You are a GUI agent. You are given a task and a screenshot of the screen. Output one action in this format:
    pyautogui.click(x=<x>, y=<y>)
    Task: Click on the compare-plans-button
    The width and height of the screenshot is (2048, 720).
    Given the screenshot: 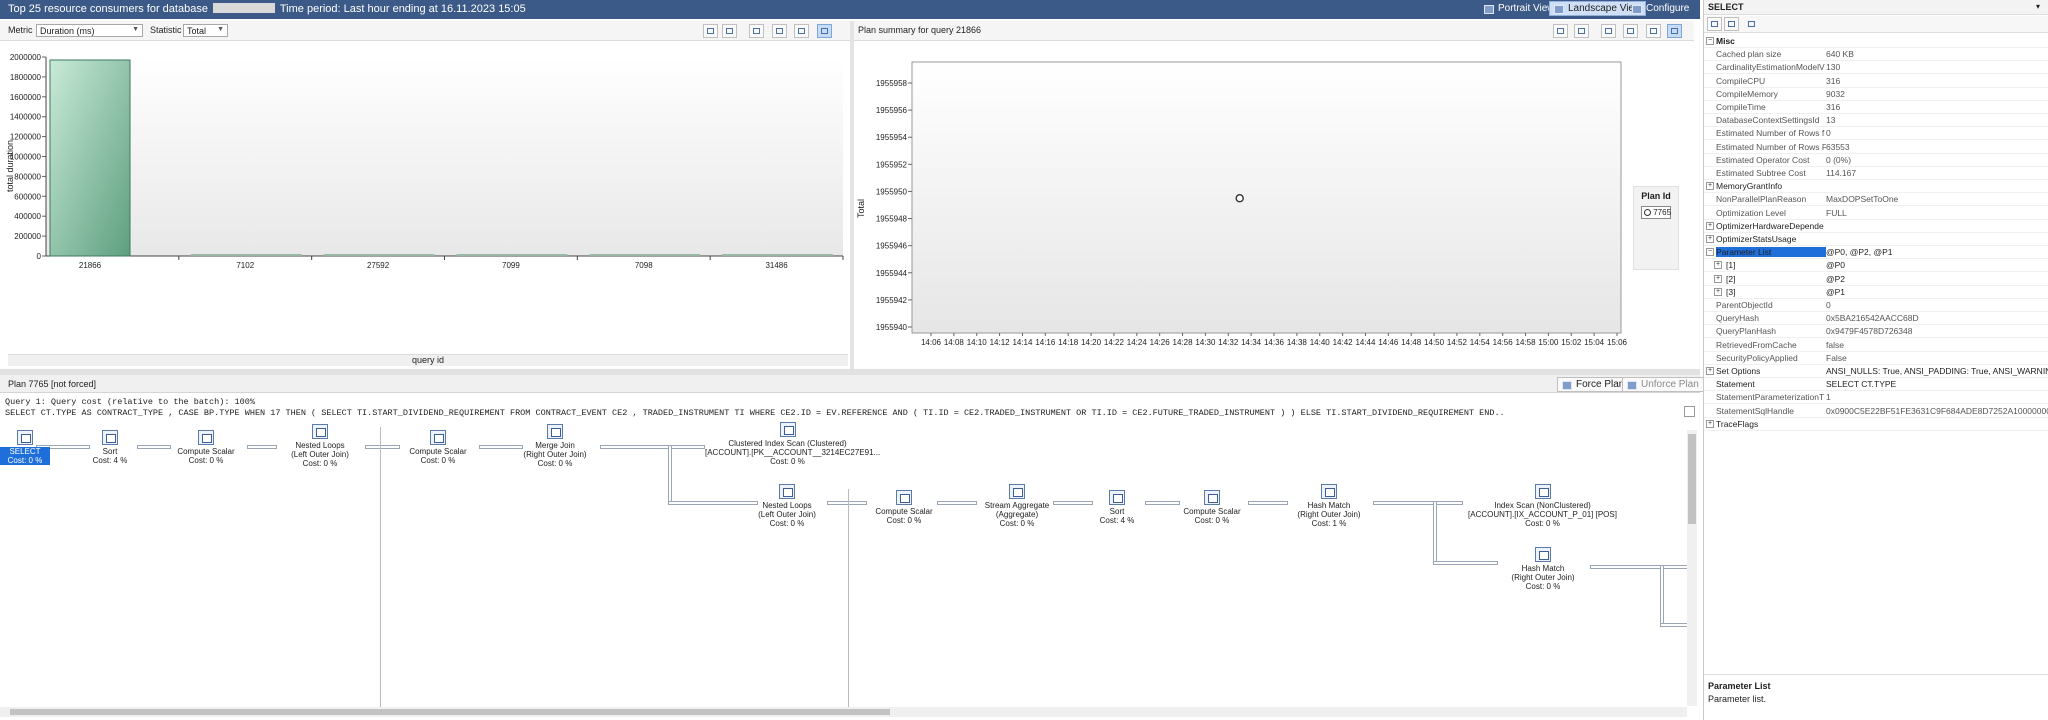 What is the action you would take?
    pyautogui.click(x=1608, y=31)
    